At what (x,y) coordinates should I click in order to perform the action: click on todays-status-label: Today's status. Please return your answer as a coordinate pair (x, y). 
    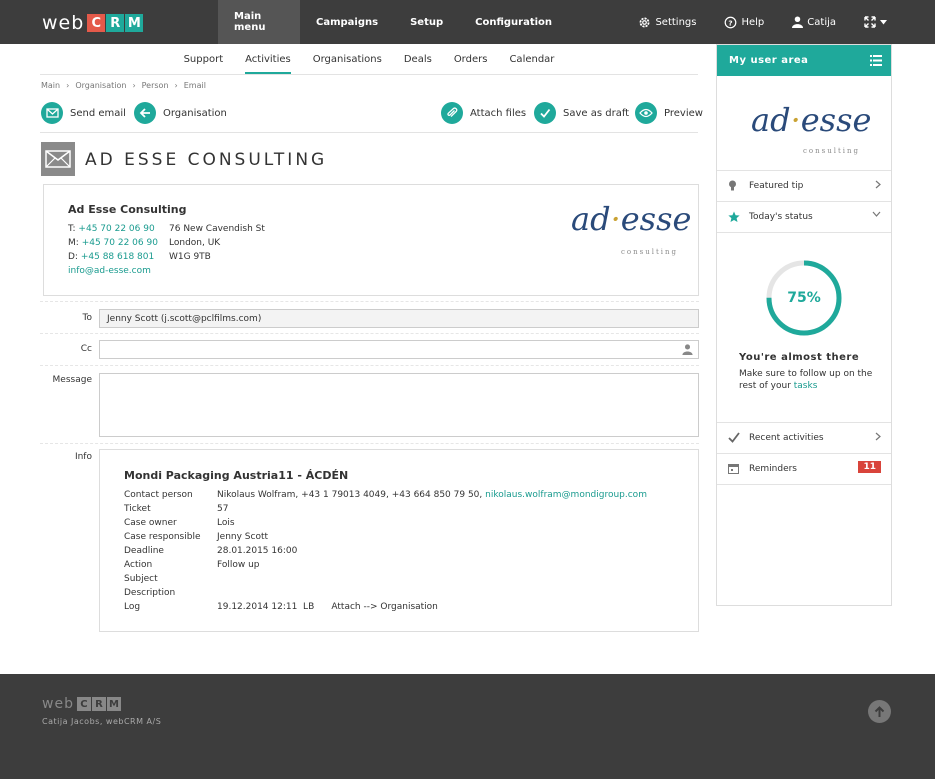
    Looking at the image, I should click on (781, 216).